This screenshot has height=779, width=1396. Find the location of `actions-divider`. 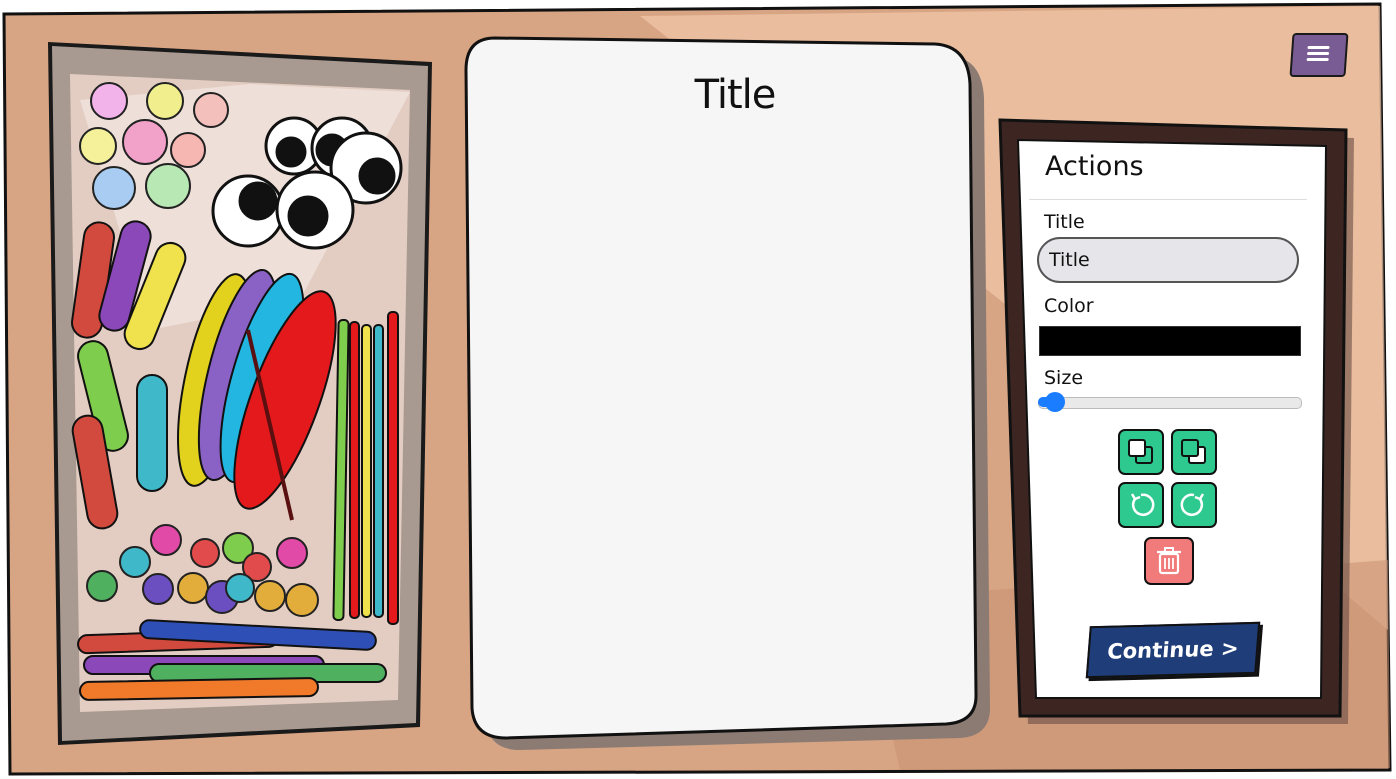

actions-divider is located at coordinates (1168, 199).